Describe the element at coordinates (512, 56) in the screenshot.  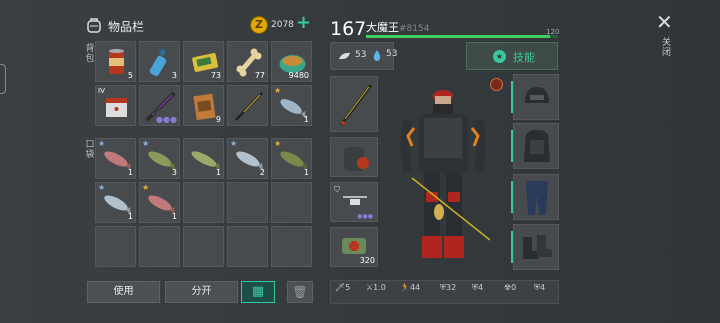
I see `skills-button: ★ 技能` at that location.